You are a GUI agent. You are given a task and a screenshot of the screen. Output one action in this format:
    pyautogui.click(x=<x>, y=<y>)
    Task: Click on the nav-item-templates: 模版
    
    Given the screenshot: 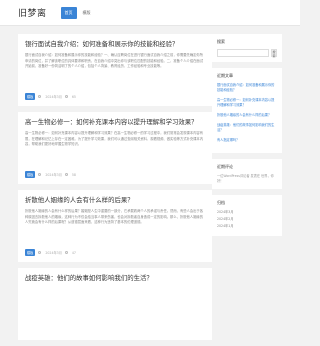 What is the action you would take?
    pyautogui.click(x=87, y=13)
    